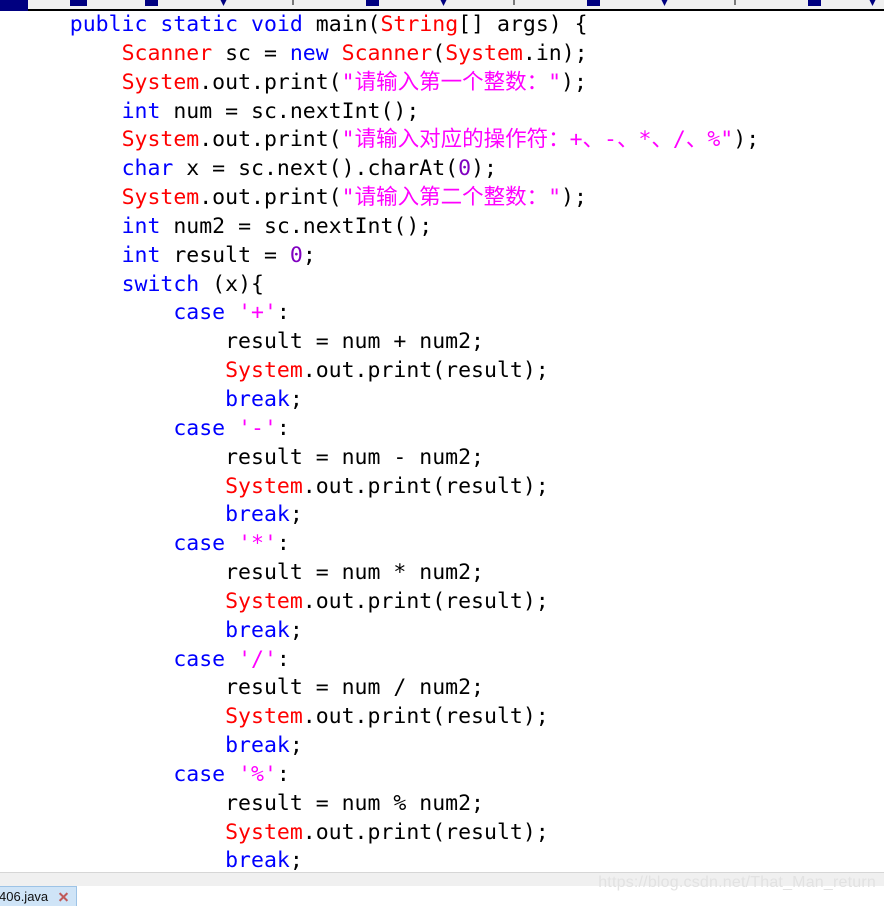  Describe the element at coordinates (257, 313) in the screenshot. I see `code-token-str: '+'` at that location.